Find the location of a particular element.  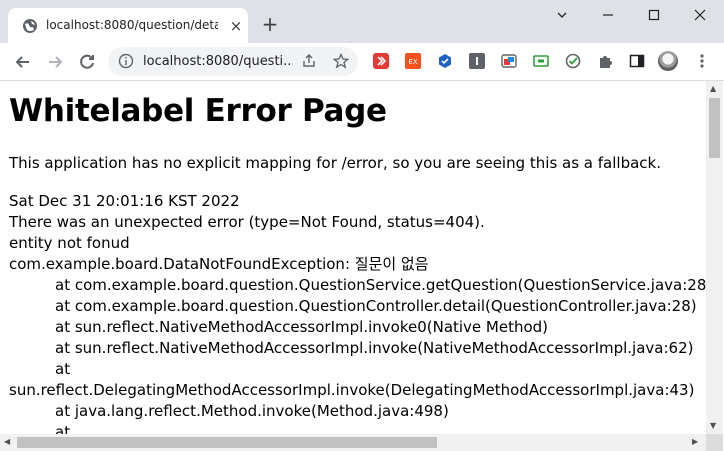

minimize-icon is located at coordinates (608, 15).